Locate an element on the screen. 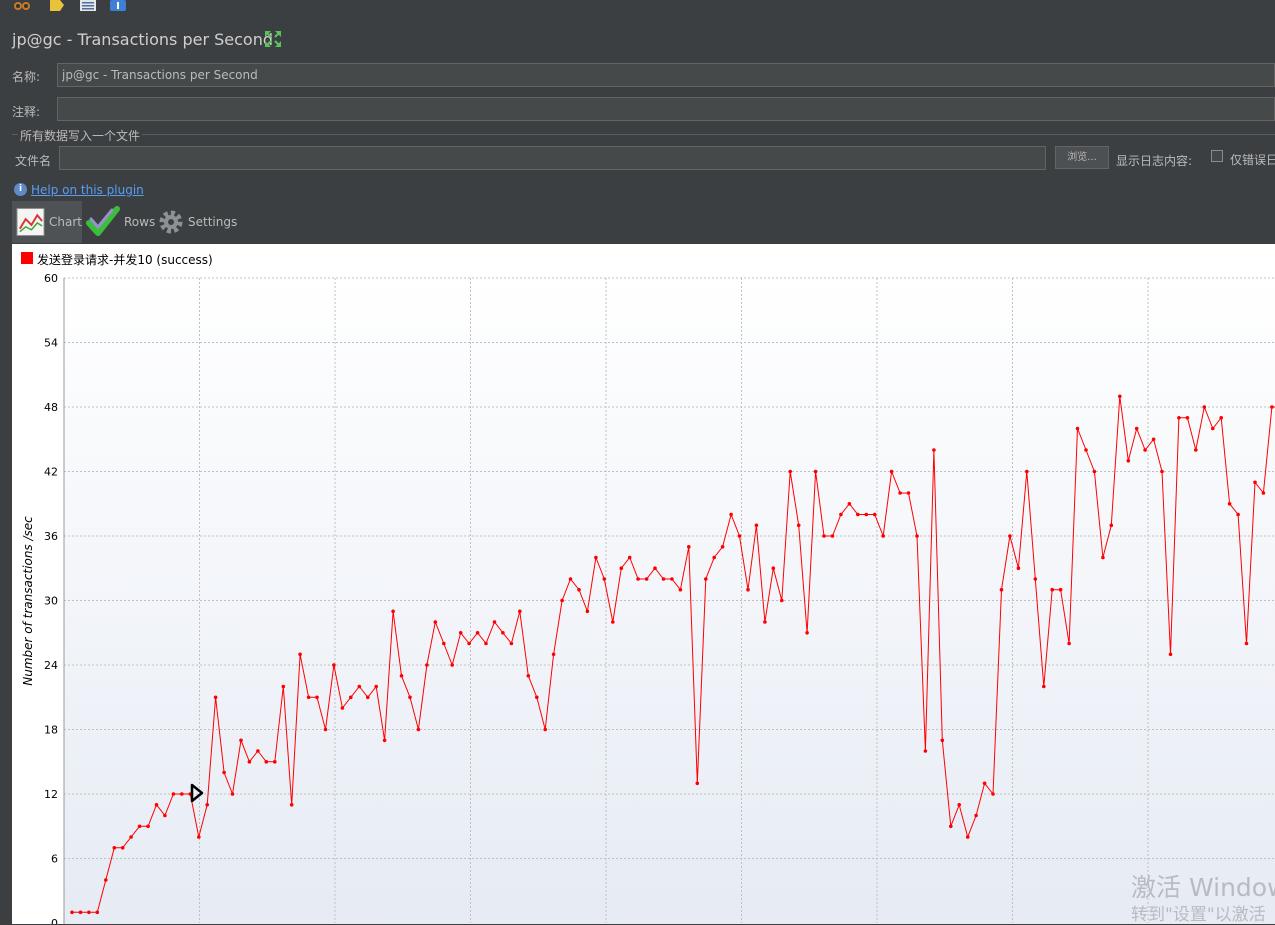 The height and width of the screenshot is (925, 1275). log-content-label: 显示日志内容: is located at coordinates (1154, 161).